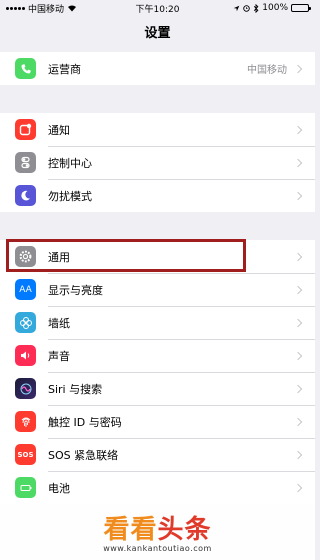  I want to click on settings-row-label: Siri 与搜索, so click(75, 389).